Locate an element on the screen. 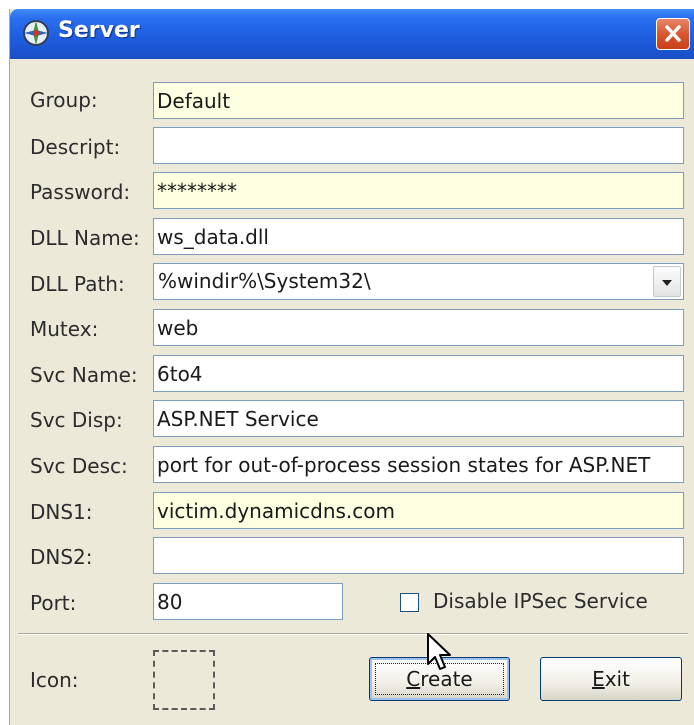 Image resolution: width=694 pixels, height=725 pixels. dll-path-dropdown-button is located at coordinates (667, 281).